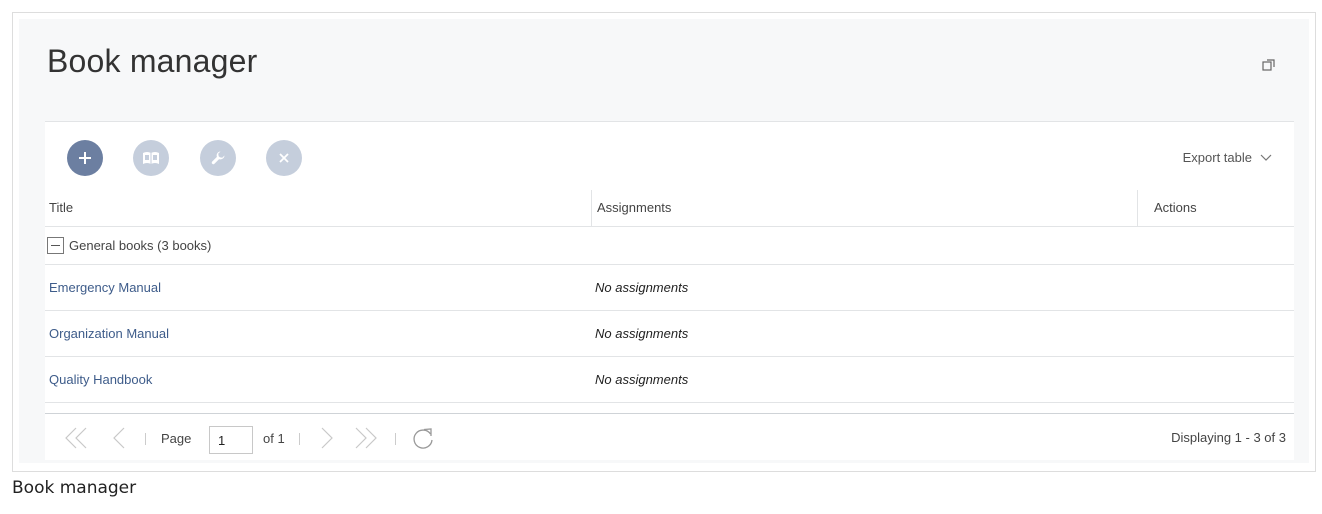  What do you see at coordinates (1228, 437) in the screenshot?
I see `displaying-count: Displaying 1 - 3 of 3` at bounding box center [1228, 437].